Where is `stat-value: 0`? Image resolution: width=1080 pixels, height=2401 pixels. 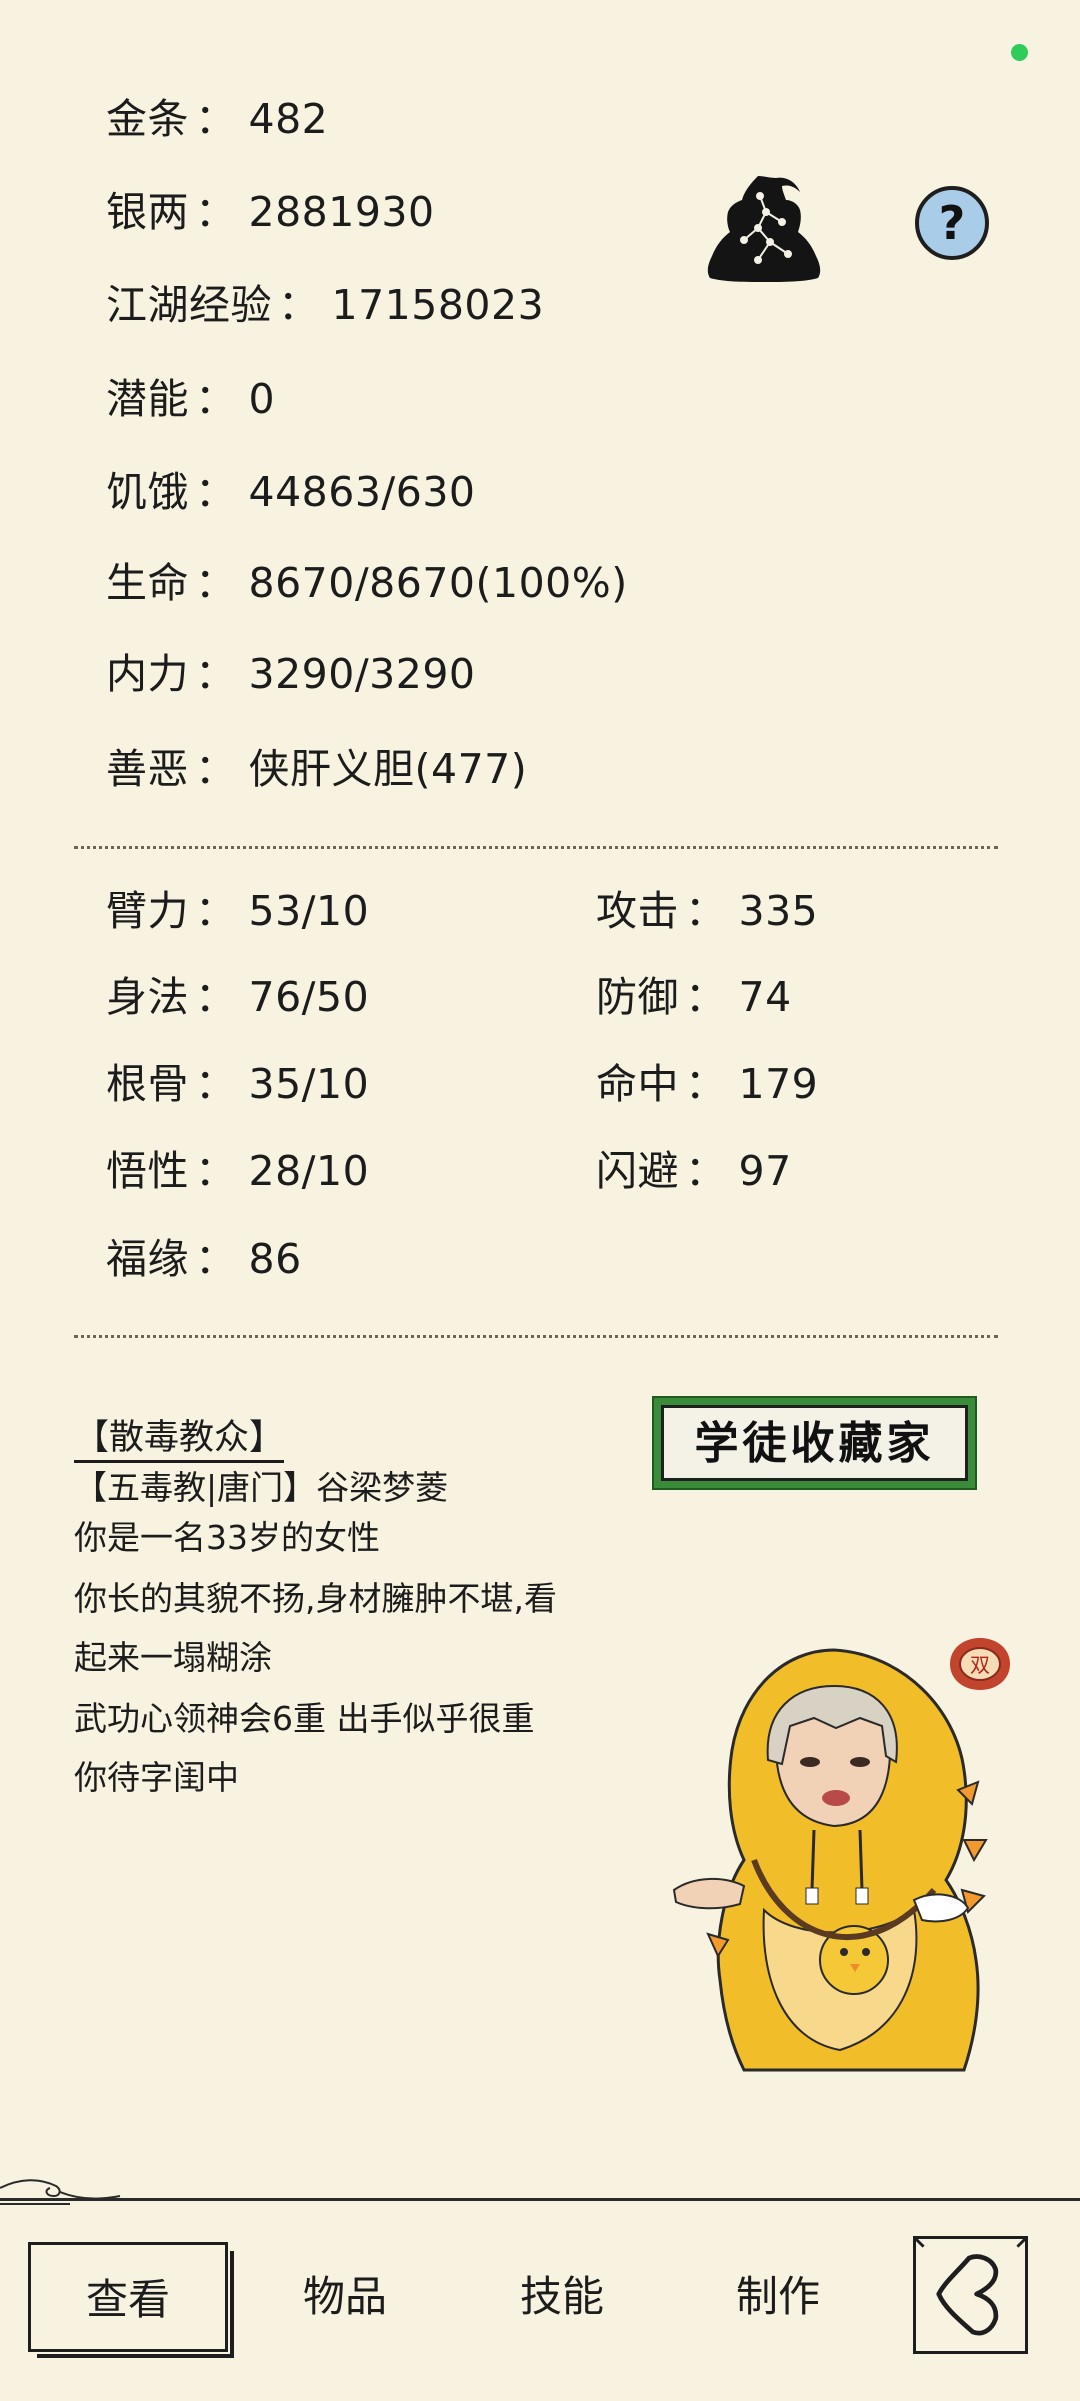
stat-value: 0 is located at coordinates (262, 399).